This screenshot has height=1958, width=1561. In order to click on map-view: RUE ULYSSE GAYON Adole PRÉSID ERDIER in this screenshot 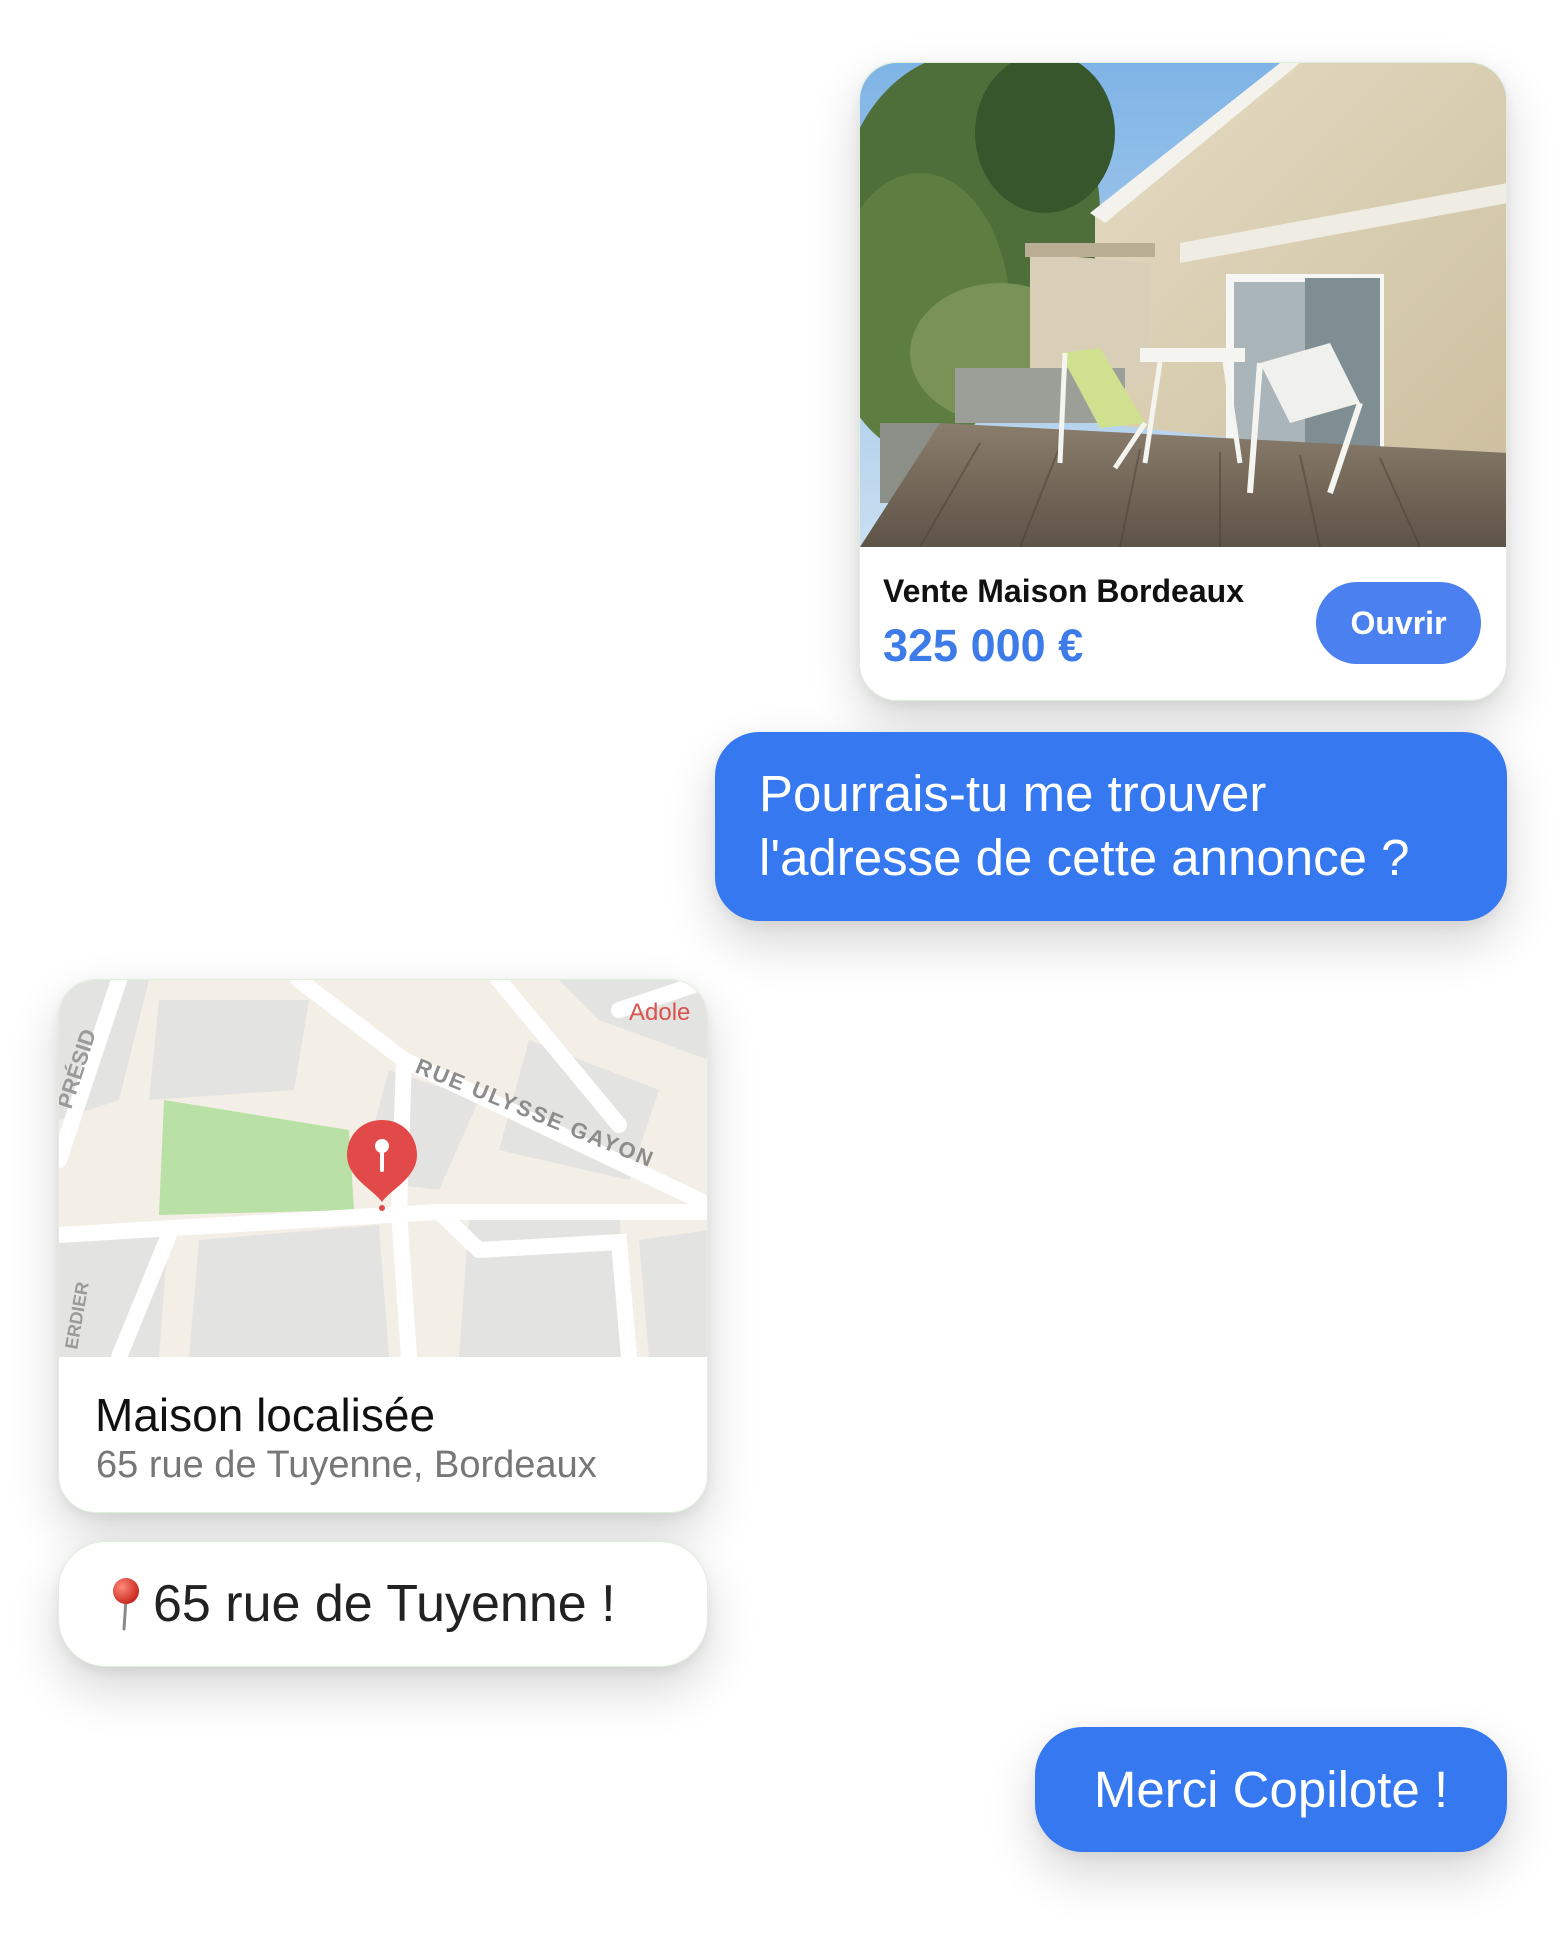, I will do `click(383, 1168)`.